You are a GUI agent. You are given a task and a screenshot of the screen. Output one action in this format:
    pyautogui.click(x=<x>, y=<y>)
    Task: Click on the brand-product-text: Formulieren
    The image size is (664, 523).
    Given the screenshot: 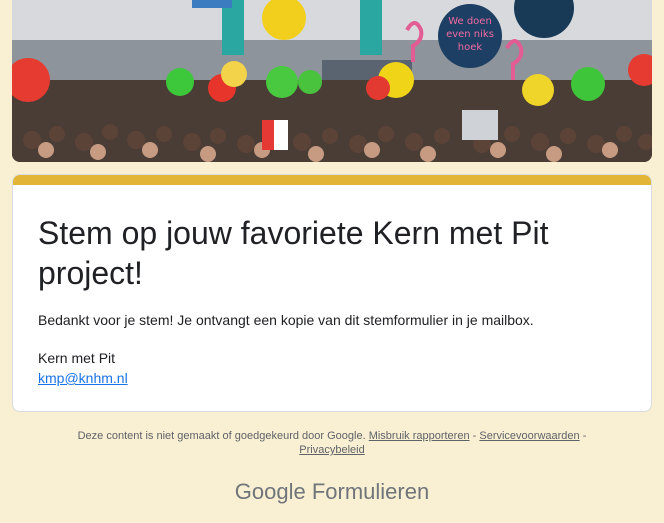 What is the action you would take?
    pyautogui.click(x=370, y=491)
    